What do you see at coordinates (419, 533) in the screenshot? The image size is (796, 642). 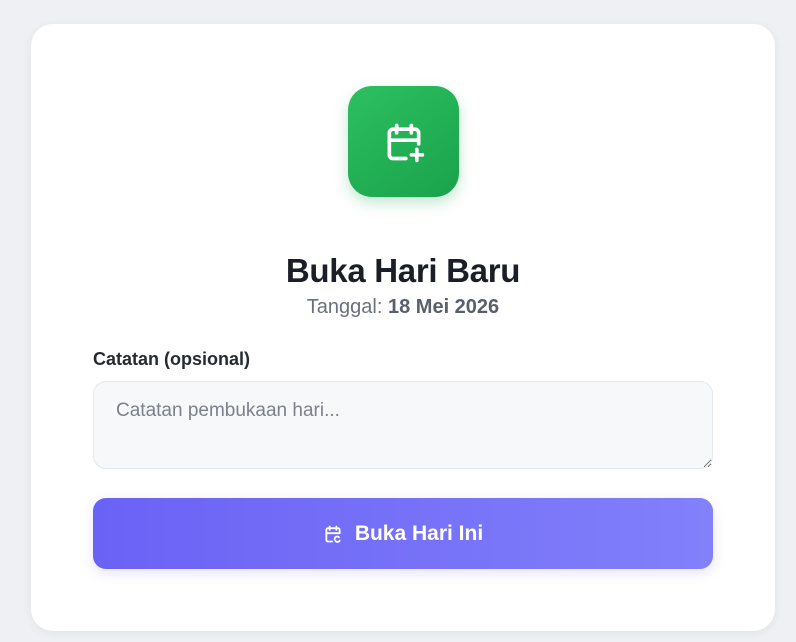 I see `open-today-label: Buka Hari Ini` at bounding box center [419, 533].